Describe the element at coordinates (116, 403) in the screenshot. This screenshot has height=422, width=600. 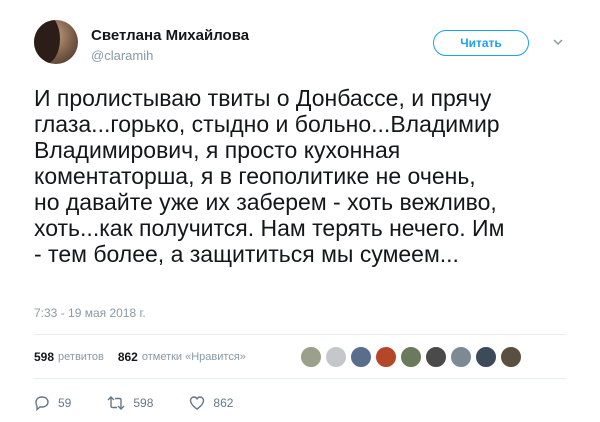
I see `retweet-icon` at that location.